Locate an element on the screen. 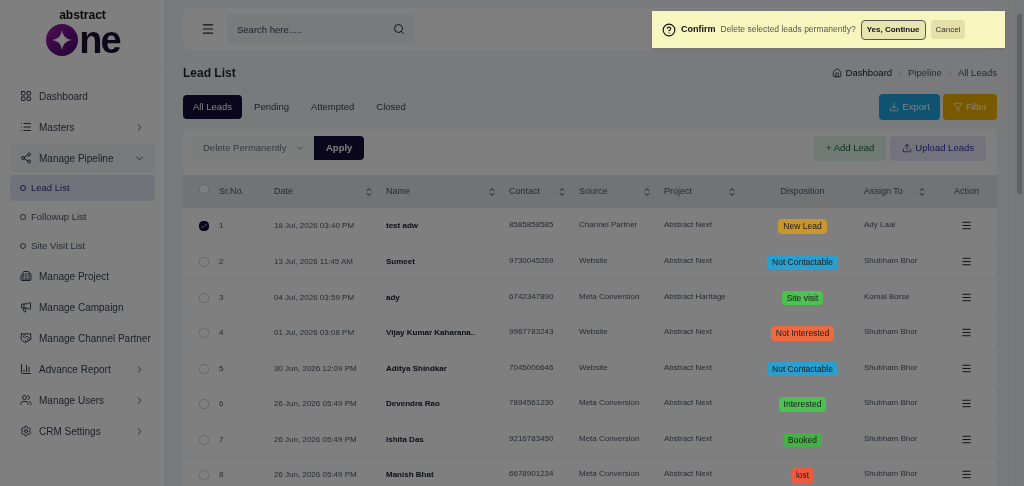 This screenshot has width=1024, height=486. table-cell: Vijay Kumar Kaharana.. is located at coordinates (431, 332).